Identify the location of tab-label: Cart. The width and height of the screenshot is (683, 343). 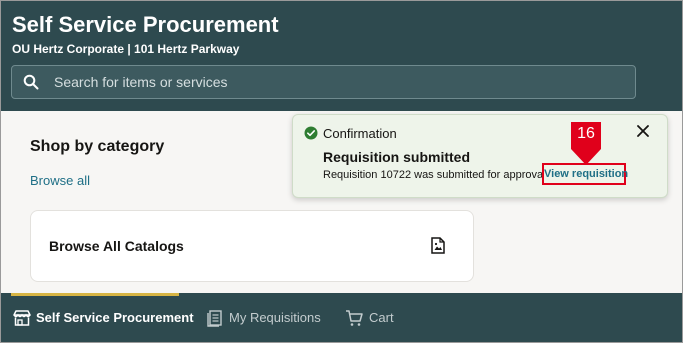
(381, 317).